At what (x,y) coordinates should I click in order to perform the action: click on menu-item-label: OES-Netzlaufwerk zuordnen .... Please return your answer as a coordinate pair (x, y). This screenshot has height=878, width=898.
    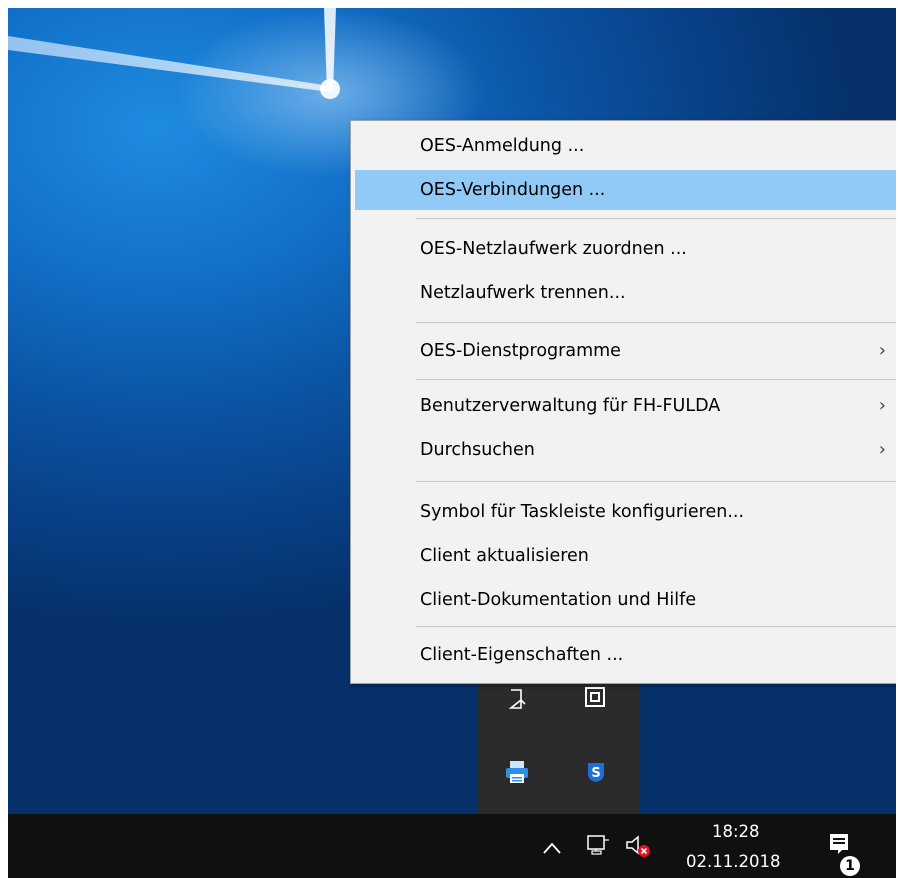
    Looking at the image, I should click on (553, 249).